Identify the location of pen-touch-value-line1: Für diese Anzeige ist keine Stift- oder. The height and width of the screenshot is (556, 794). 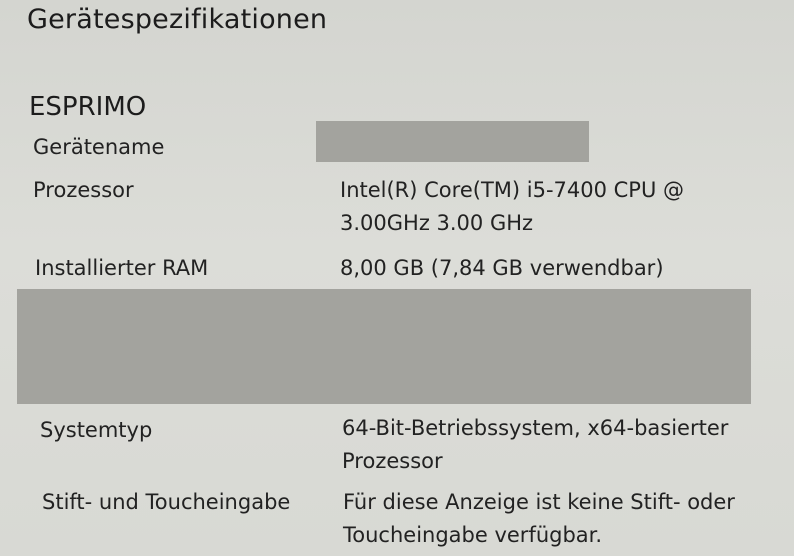
(539, 502).